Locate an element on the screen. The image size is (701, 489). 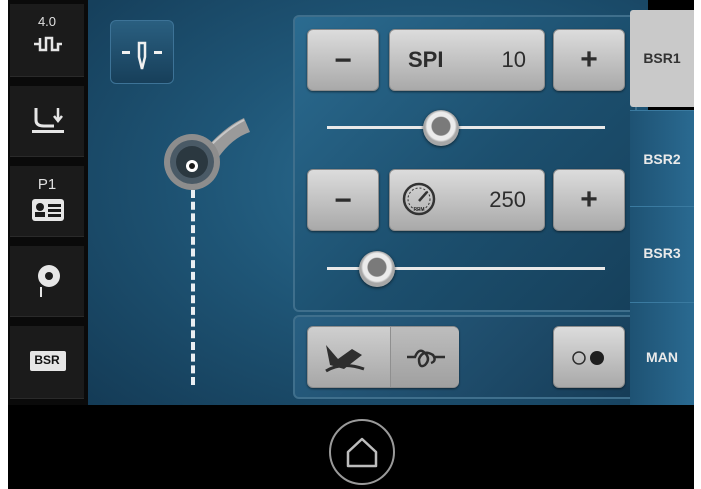
sidebar-item-bobbin-thread is located at coordinates (47, 281).